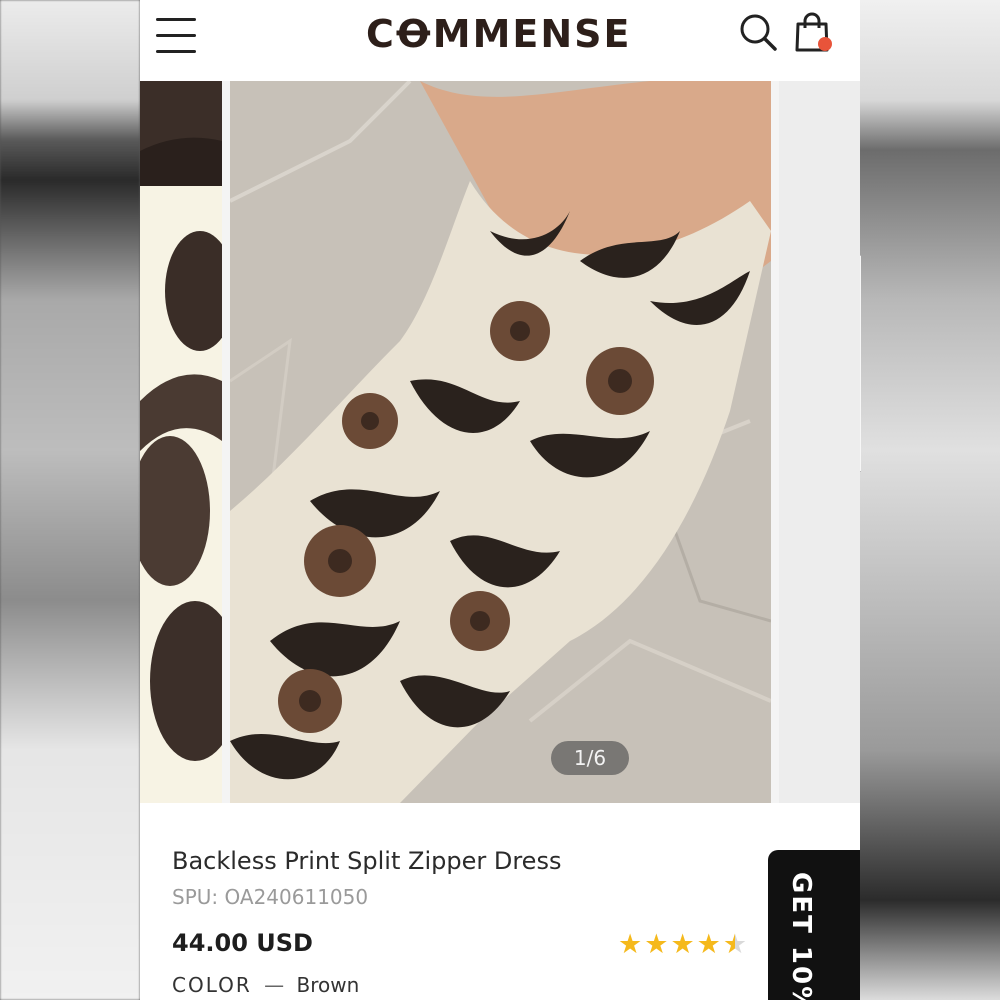 The image size is (1000, 1000). Describe the element at coordinates (70, 500) in the screenshot. I see `blurred-background-left` at that location.